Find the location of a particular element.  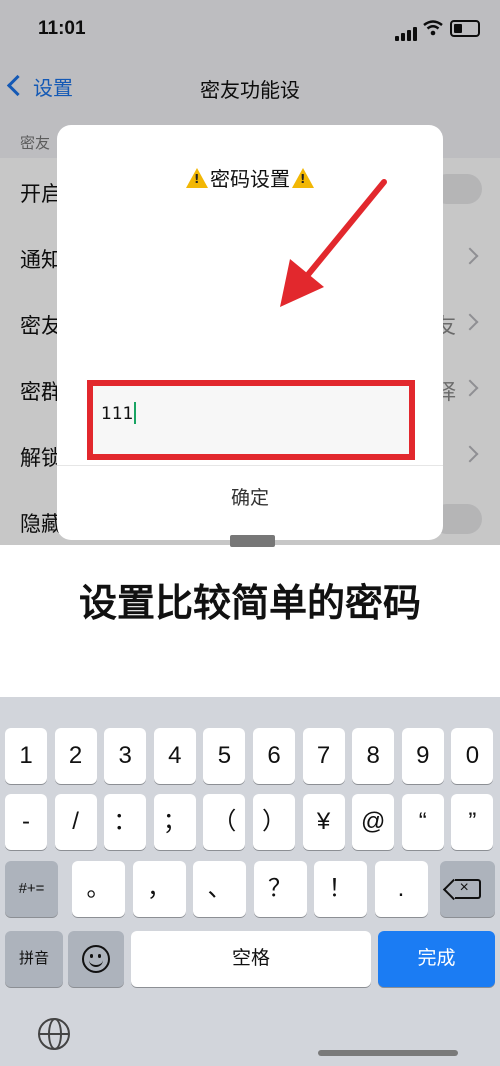

backspace-icon is located at coordinates (467, 888).